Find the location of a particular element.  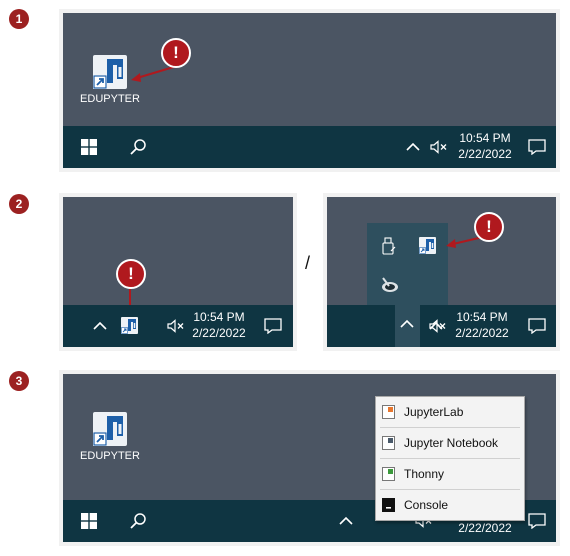

step-2-right-frame: 10:54 PM 2/22/2022 ! is located at coordinates (441, 272).